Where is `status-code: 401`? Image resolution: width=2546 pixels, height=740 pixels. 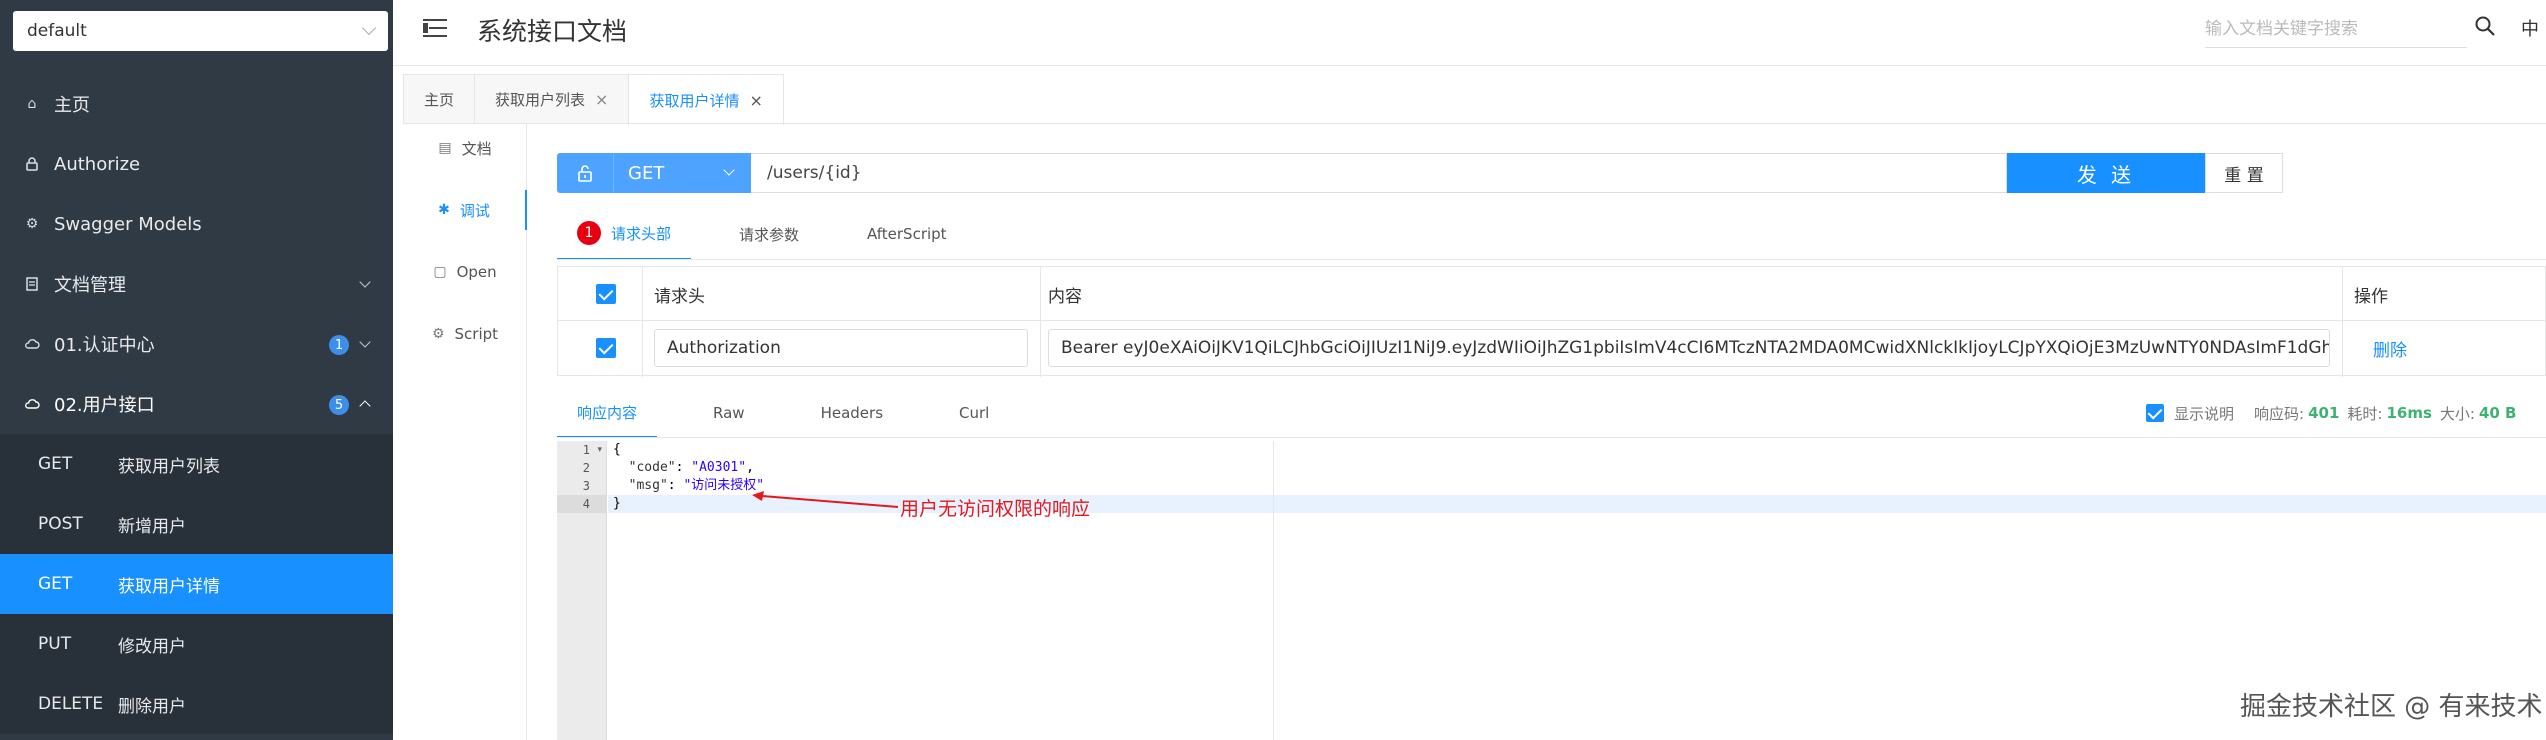 status-code: 401 is located at coordinates (2324, 413).